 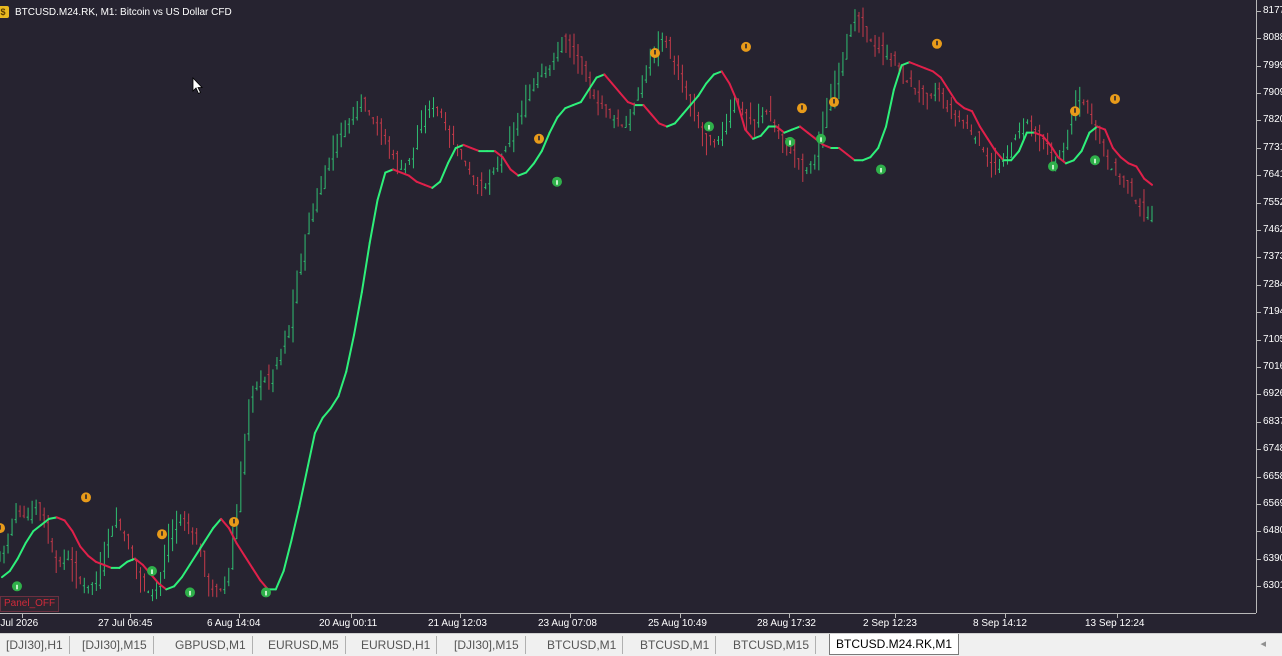 I want to click on panel-off-button: Panel_OFF, so click(x=30, y=604).